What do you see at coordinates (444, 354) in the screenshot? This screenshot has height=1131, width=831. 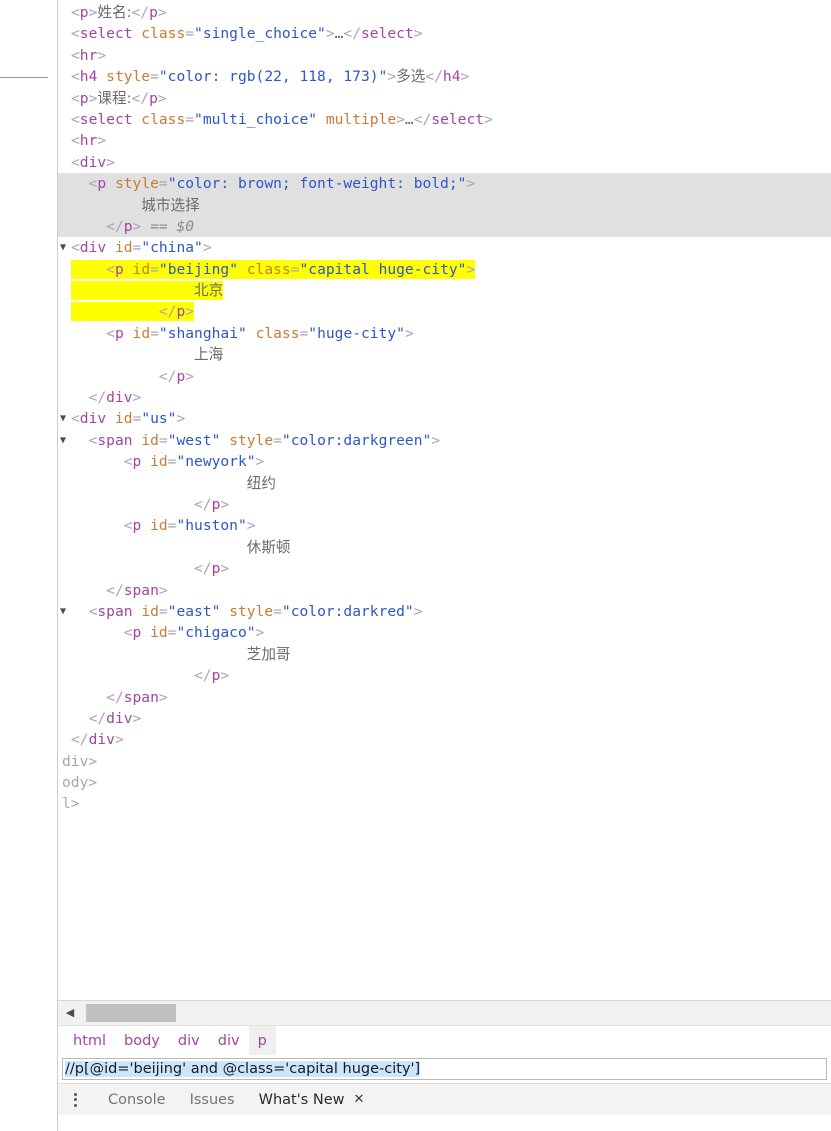 I see `dom-node-line: 上海` at bounding box center [444, 354].